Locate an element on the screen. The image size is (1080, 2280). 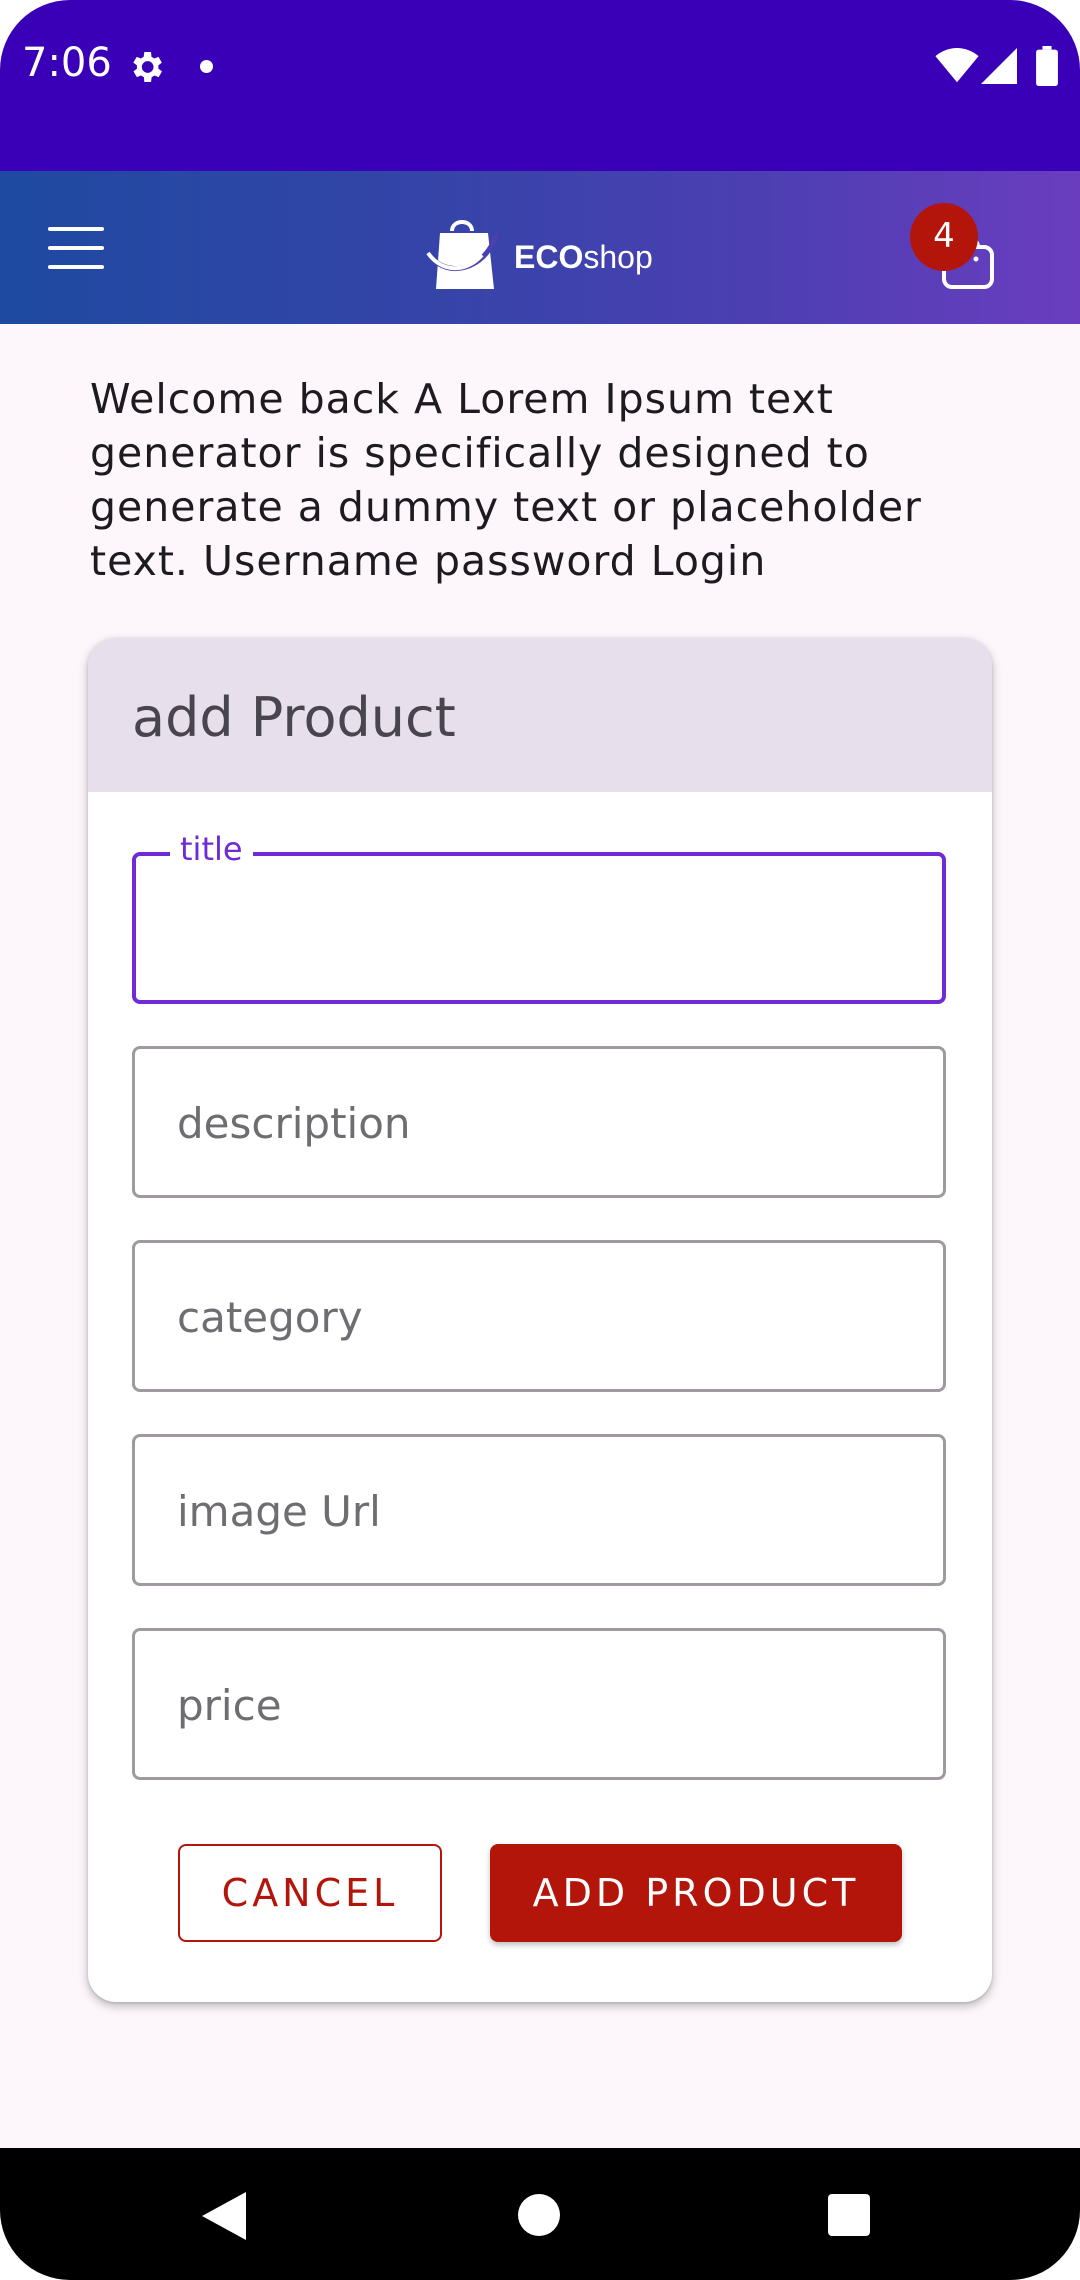
app-bar: ECOshop 4 is located at coordinates (540, 247).